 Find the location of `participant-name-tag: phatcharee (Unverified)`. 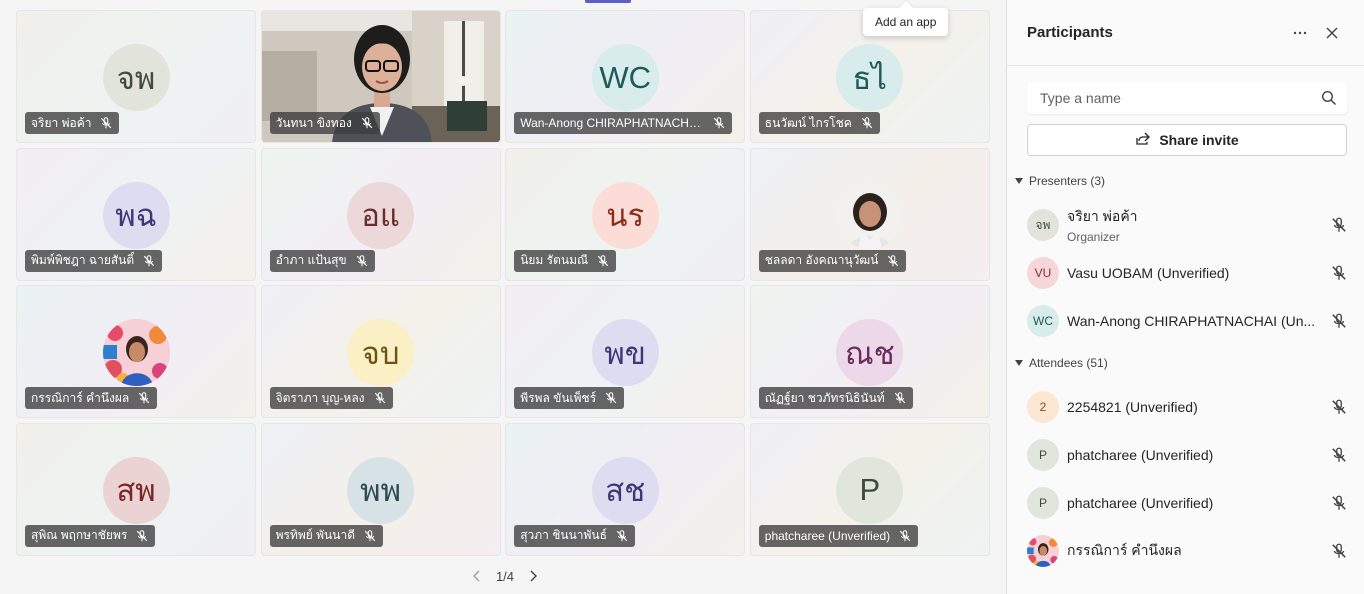

participant-name-tag: phatcharee (Unverified) is located at coordinates (838, 535).